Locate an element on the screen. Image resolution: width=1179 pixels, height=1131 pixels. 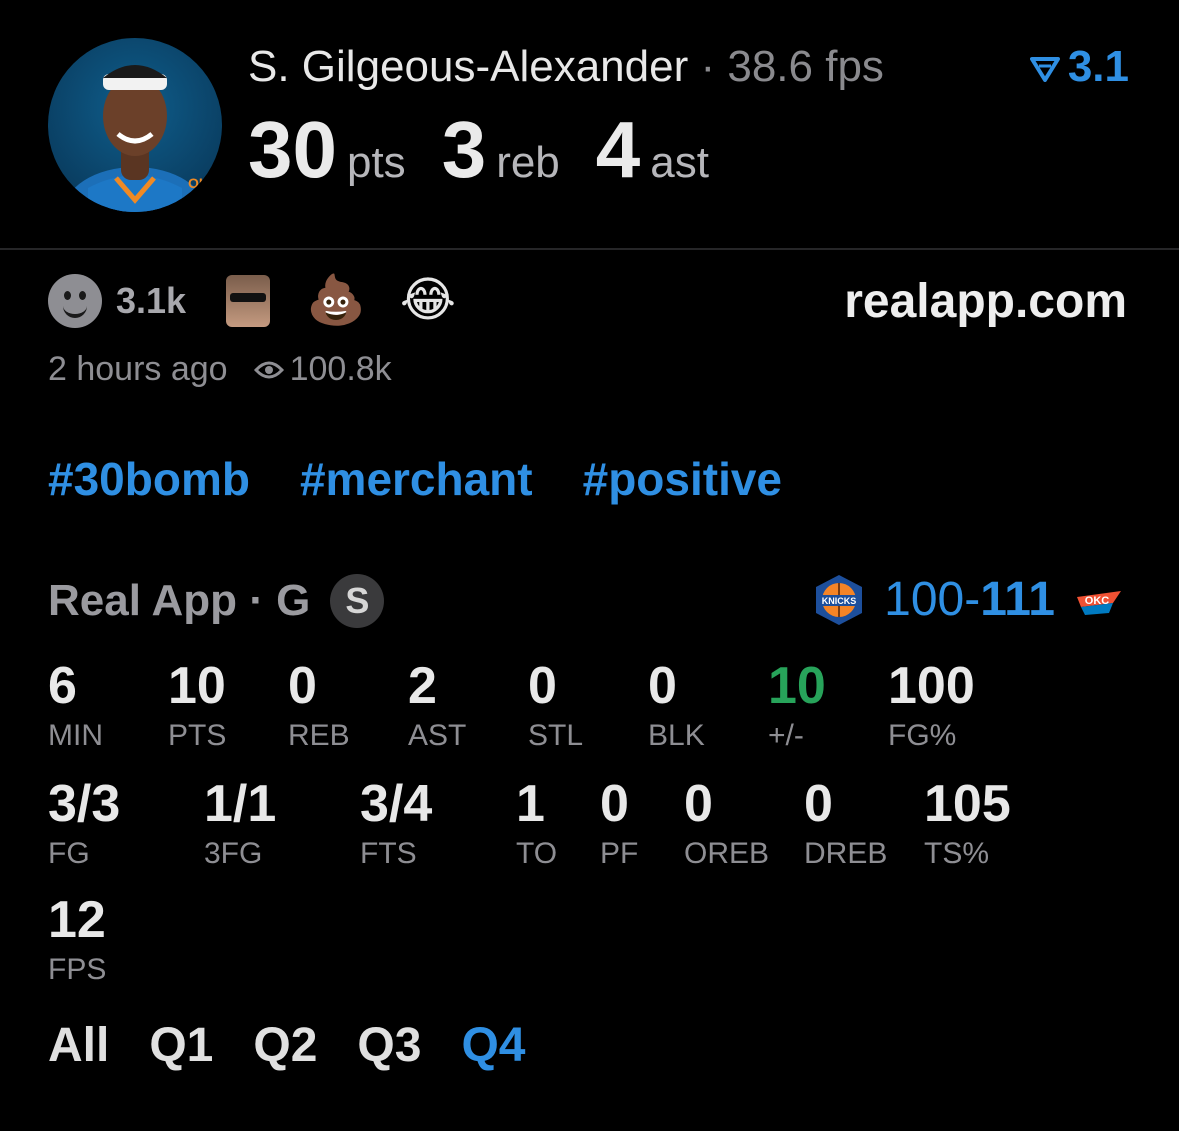
tab-all: All is located at coordinates (78, 1045).